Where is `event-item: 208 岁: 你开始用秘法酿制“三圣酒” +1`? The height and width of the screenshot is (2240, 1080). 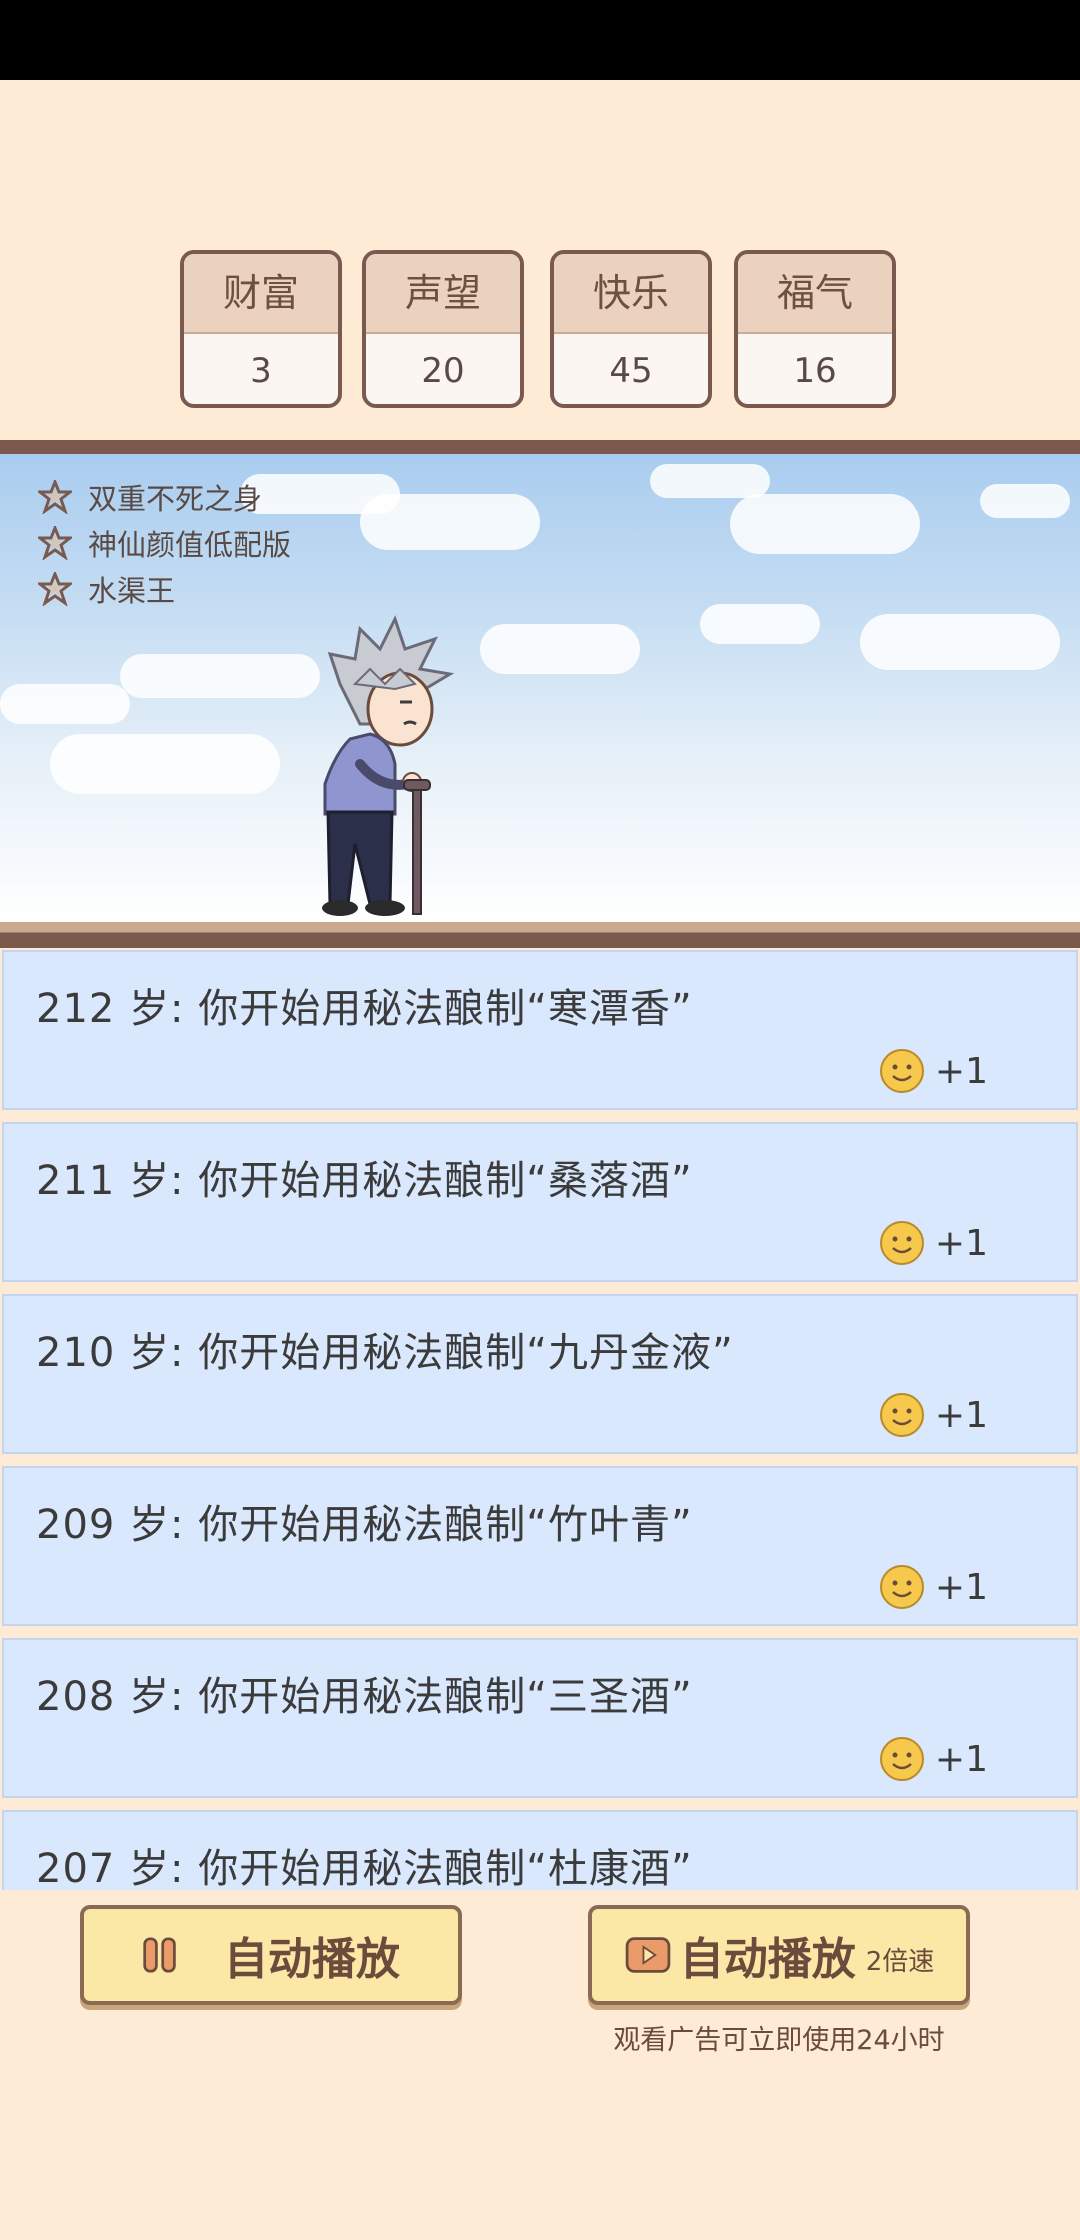
event-item: 208 岁: 你开始用秘法酿制“三圣酒” +1 is located at coordinates (540, 1718).